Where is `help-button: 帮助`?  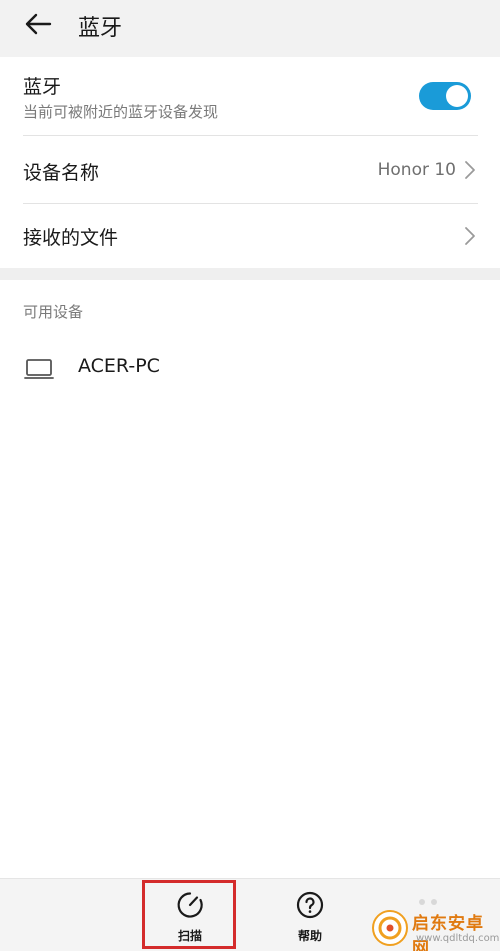
help-button: 帮助 is located at coordinates (310, 917).